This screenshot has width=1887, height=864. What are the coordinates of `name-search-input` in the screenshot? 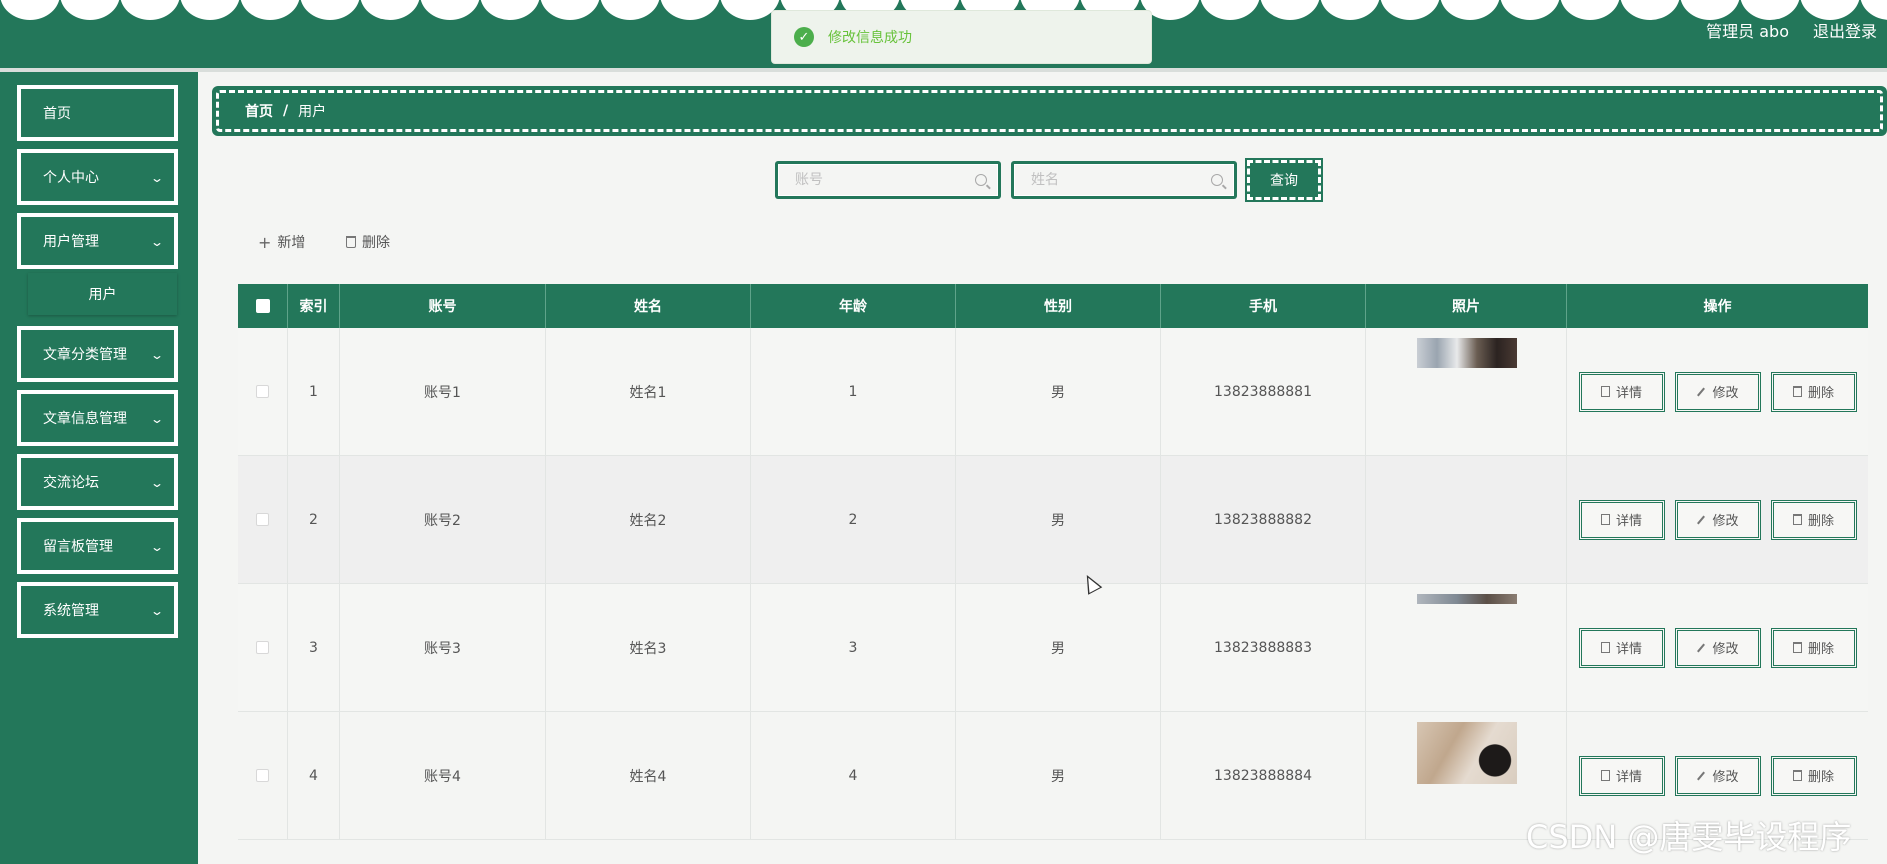 It's located at (1116, 180).